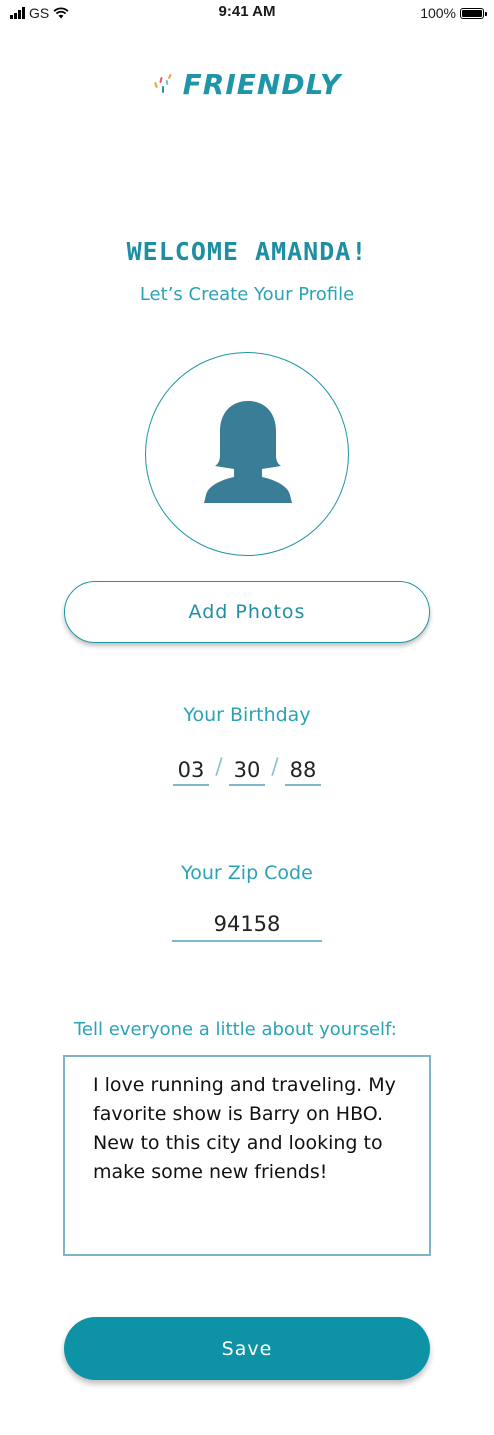 The width and height of the screenshot is (494, 1435). I want to click on zip-label: Your Zip Code, so click(247, 873).